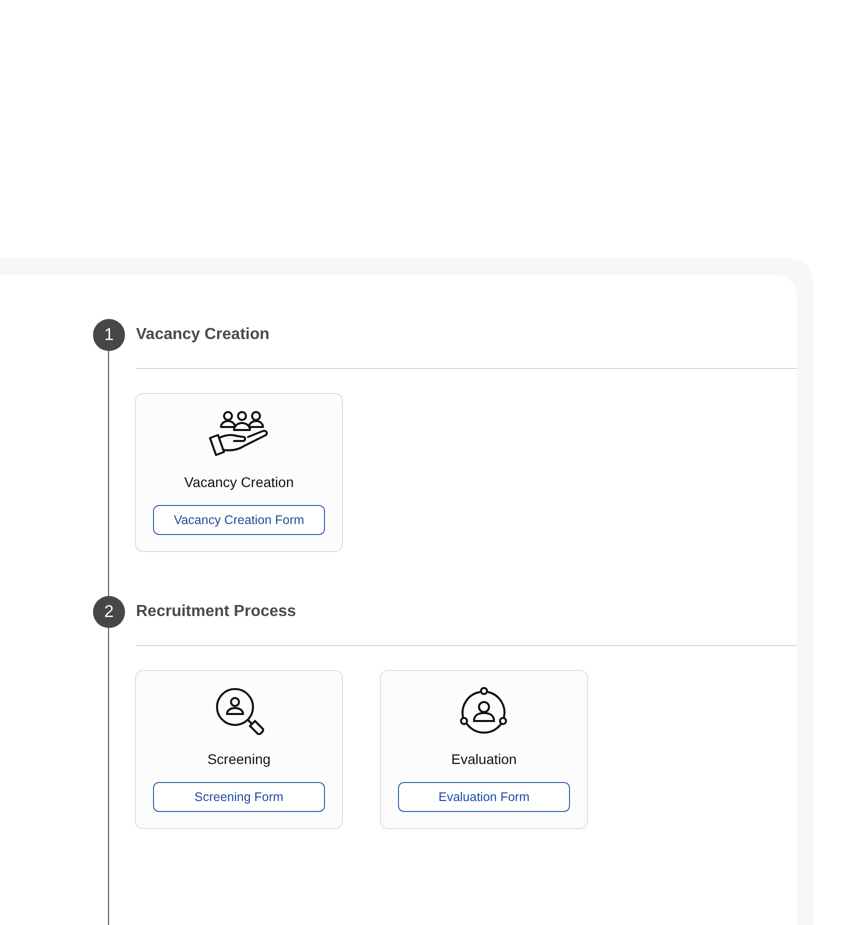 The width and height of the screenshot is (850, 925). Describe the element at coordinates (484, 711) in the screenshot. I see `person-cycle-icon` at that location.